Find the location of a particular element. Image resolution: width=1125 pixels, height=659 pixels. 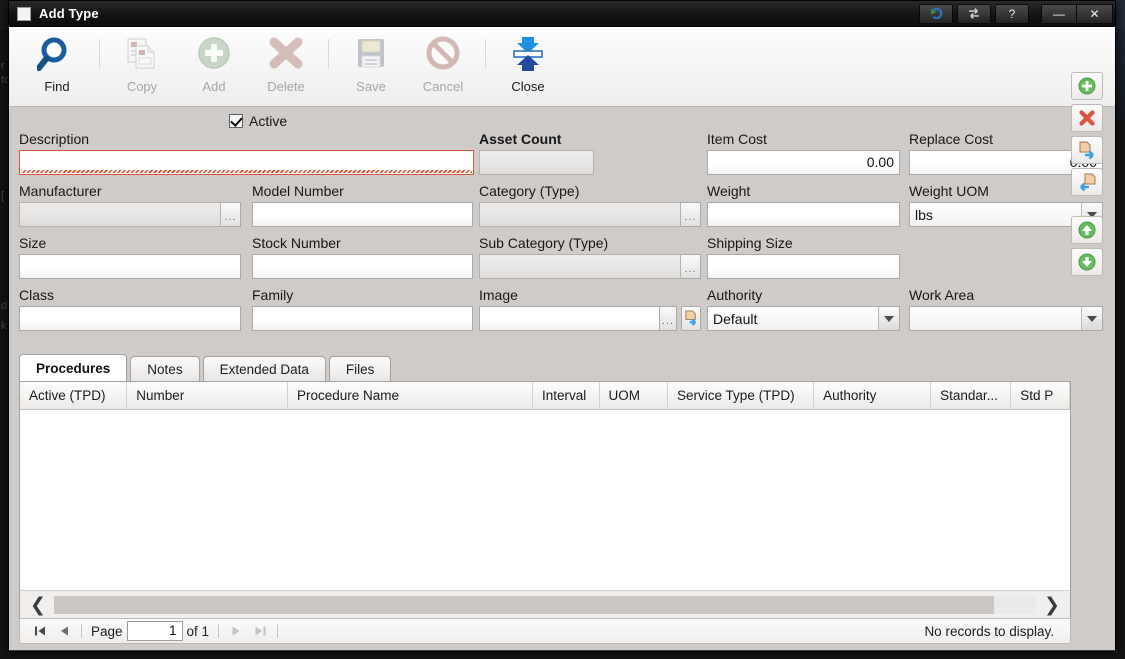

toolbar-save-label: Save is located at coordinates (371, 86).